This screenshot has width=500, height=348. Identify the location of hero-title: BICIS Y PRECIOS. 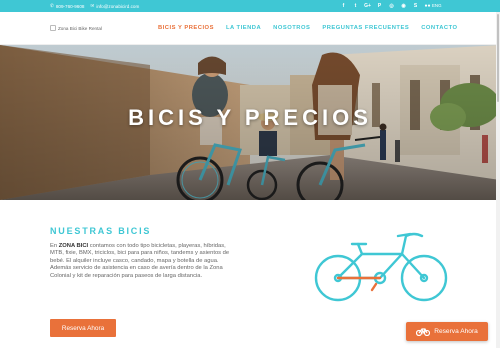
(250, 117).